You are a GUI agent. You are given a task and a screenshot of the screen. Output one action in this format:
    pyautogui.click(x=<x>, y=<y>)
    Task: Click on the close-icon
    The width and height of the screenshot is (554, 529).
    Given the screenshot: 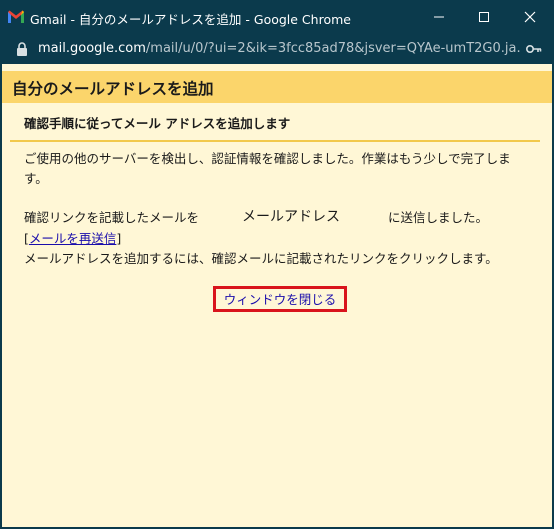 What is the action you would take?
    pyautogui.click(x=530, y=17)
    